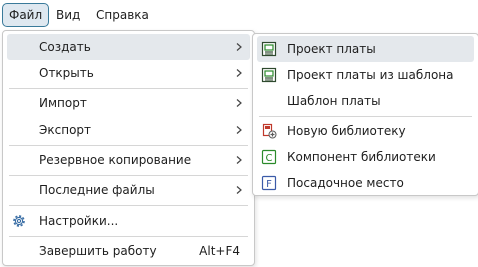 The width and height of the screenshot is (478, 267). What do you see at coordinates (63, 103) in the screenshot?
I see `menu-item-label: Импорт` at bounding box center [63, 103].